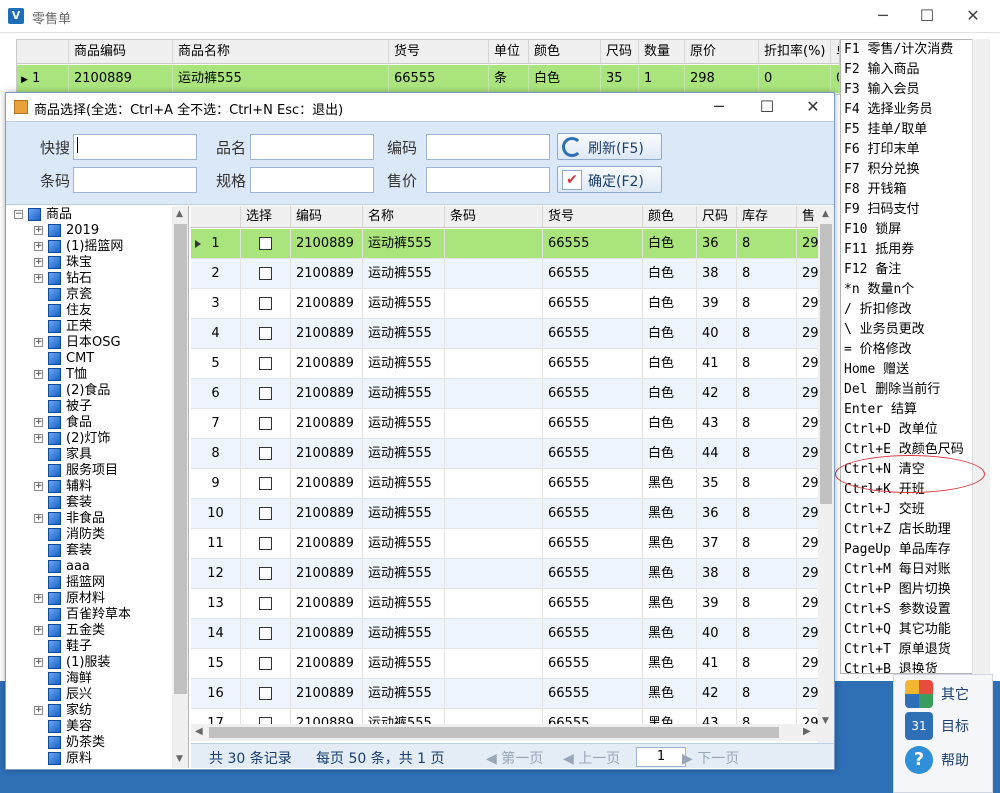  I want to click on prev-page-button: ◀ 上一页, so click(591, 758).